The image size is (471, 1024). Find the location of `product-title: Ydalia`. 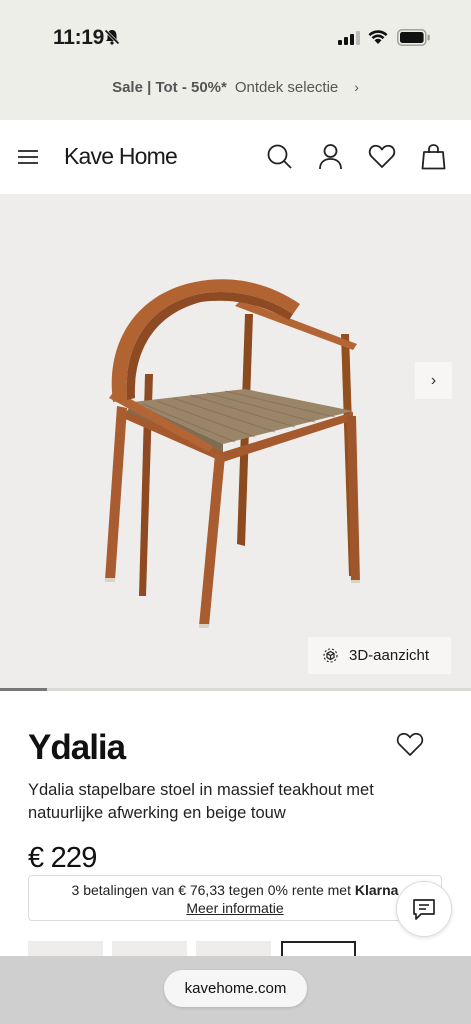

product-title: Ydalia is located at coordinates (77, 747).